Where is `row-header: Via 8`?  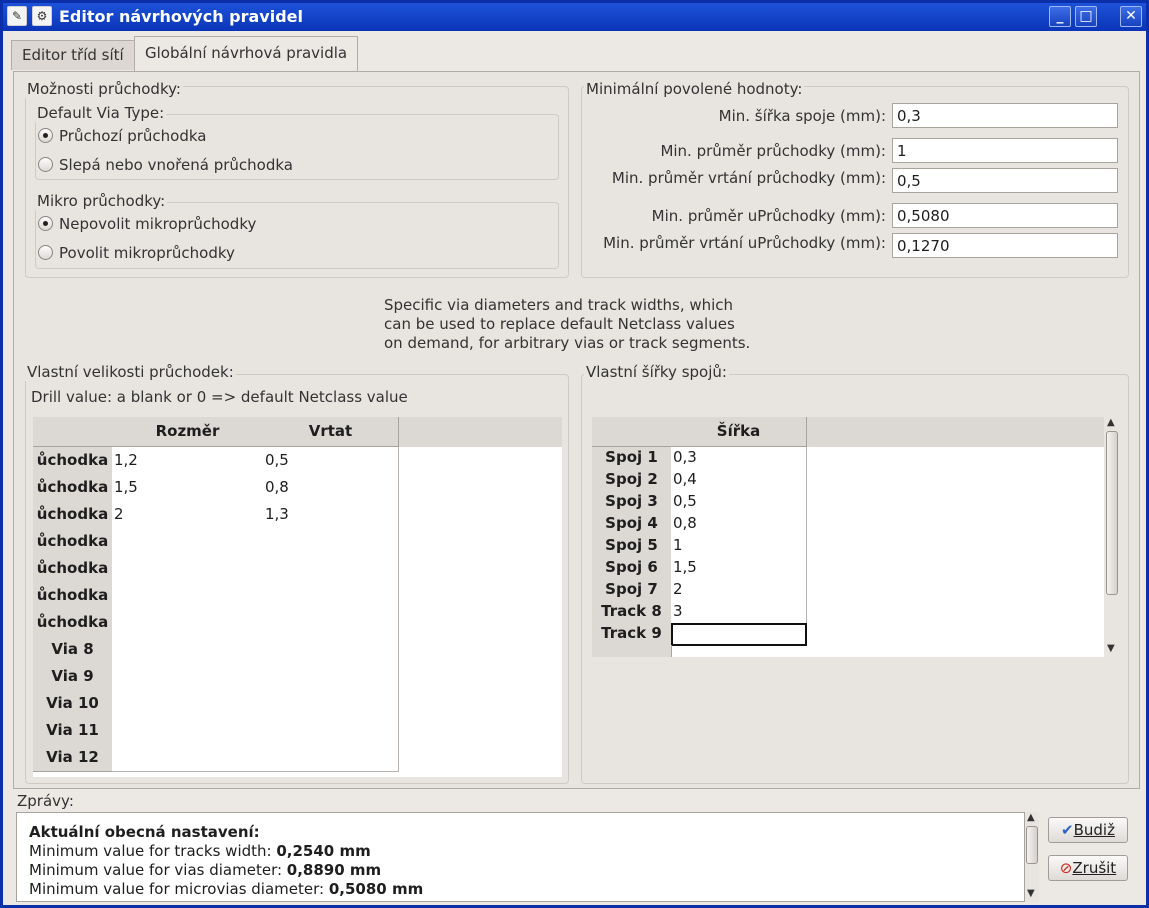
row-header: Via 8 is located at coordinates (73, 650).